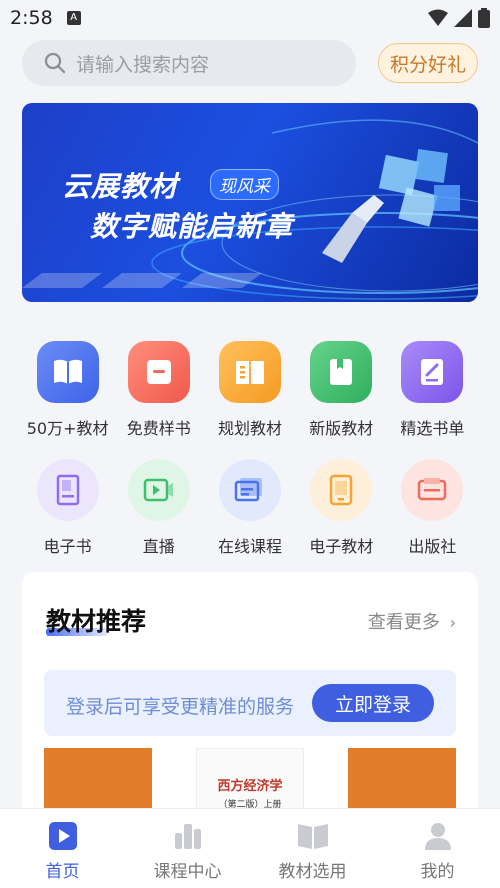 The height and width of the screenshot is (888, 500). I want to click on quick-link-booklist: 精选书单, so click(432, 390).